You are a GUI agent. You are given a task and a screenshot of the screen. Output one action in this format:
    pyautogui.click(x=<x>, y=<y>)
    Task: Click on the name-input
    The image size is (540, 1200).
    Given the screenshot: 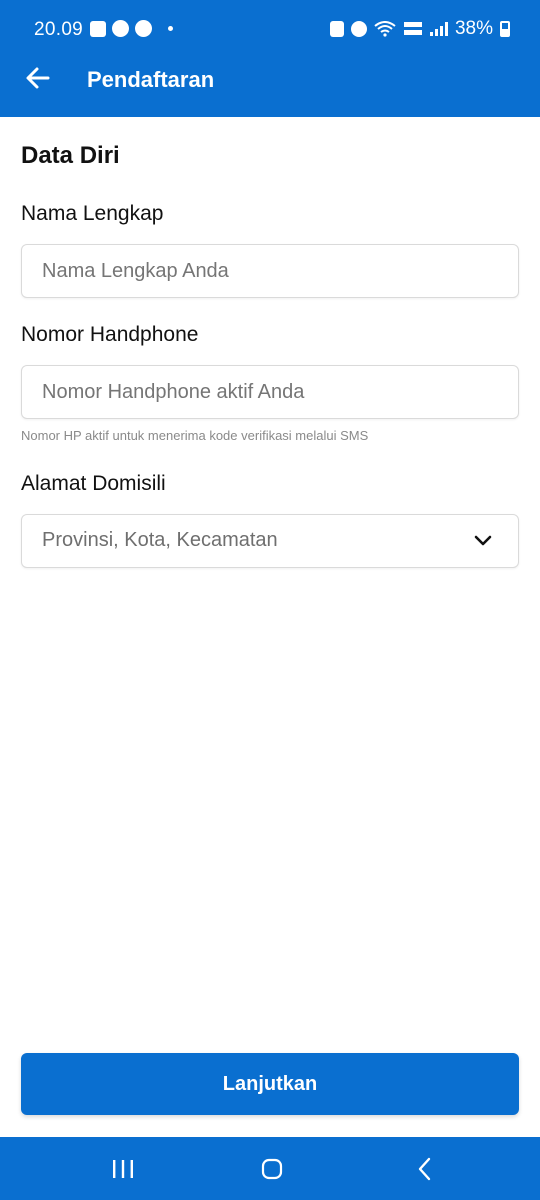 What is the action you would take?
    pyautogui.click(x=270, y=271)
    